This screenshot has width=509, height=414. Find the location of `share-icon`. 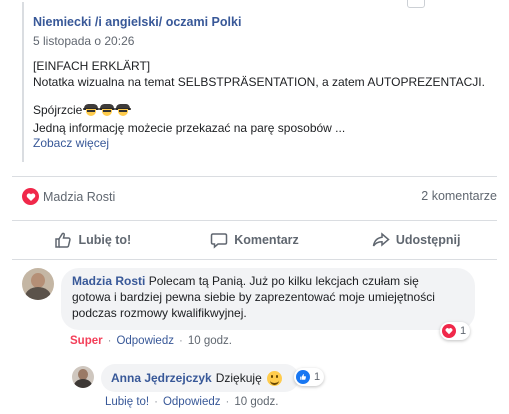

share-icon is located at coordinates (381, 239).